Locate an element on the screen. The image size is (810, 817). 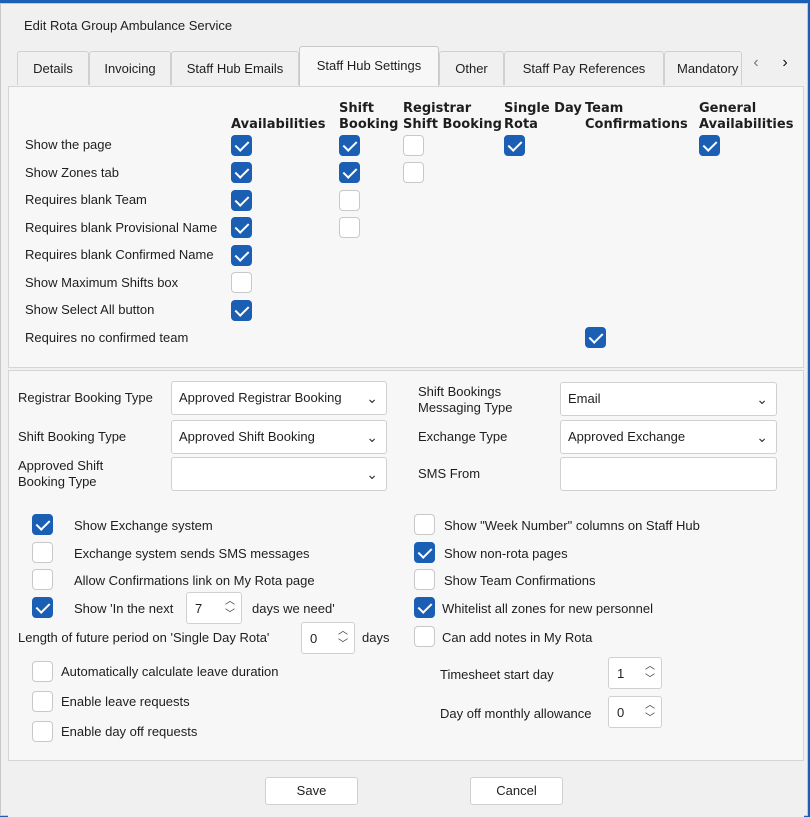
tab-details: Details is located at coordinates (53, 68).